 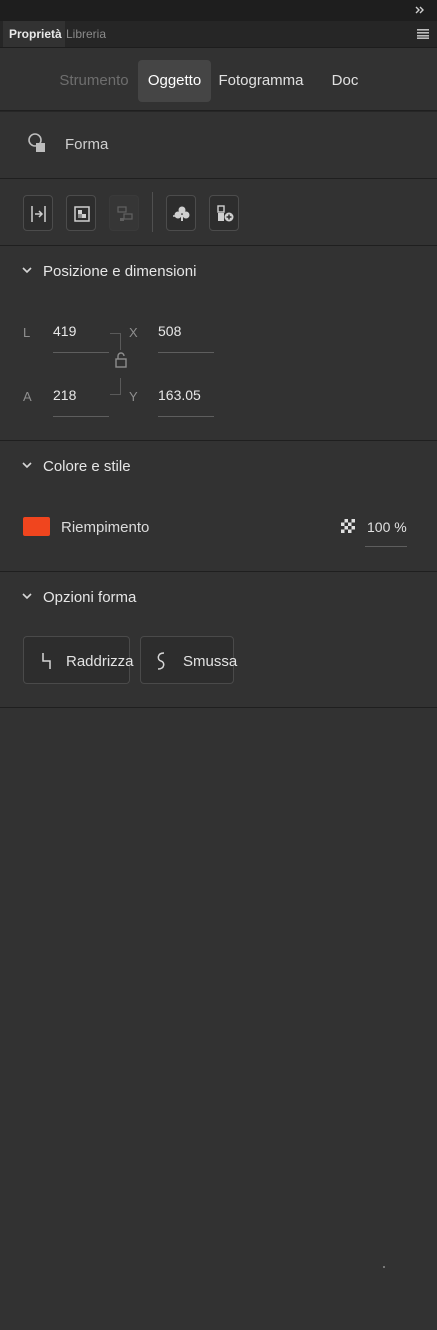 What do you see at coordinates (261, 81) in the screenshot?
I see `tab-frame: Fotogramma` at bounding box center [261, 81].